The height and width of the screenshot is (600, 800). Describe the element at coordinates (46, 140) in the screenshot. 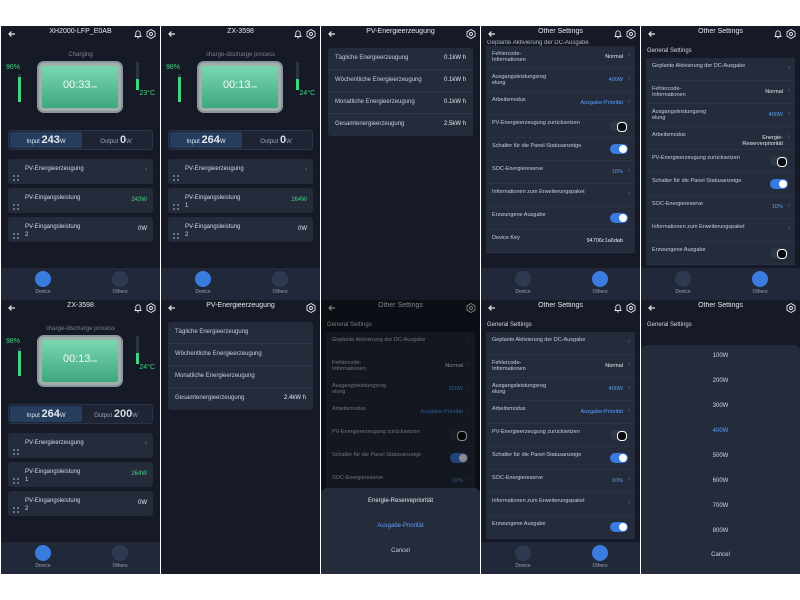

I see `input-tab: Input 243W` at that location.